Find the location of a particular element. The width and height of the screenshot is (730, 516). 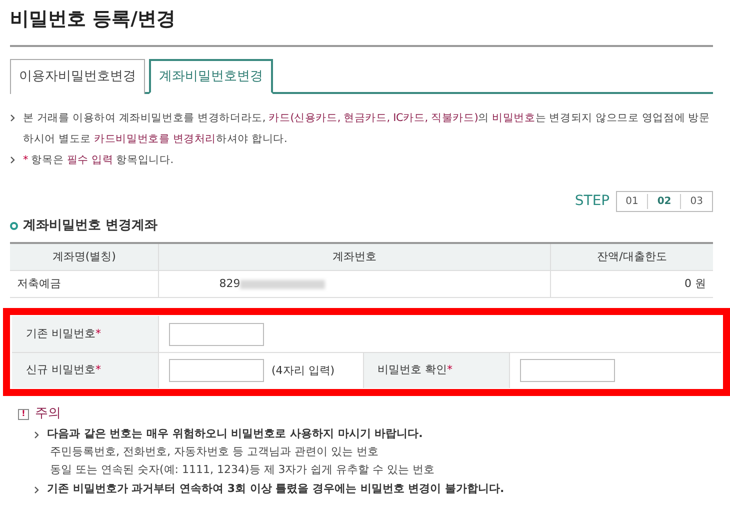

caution-title: 주의 is located at coordinates (48, 414).